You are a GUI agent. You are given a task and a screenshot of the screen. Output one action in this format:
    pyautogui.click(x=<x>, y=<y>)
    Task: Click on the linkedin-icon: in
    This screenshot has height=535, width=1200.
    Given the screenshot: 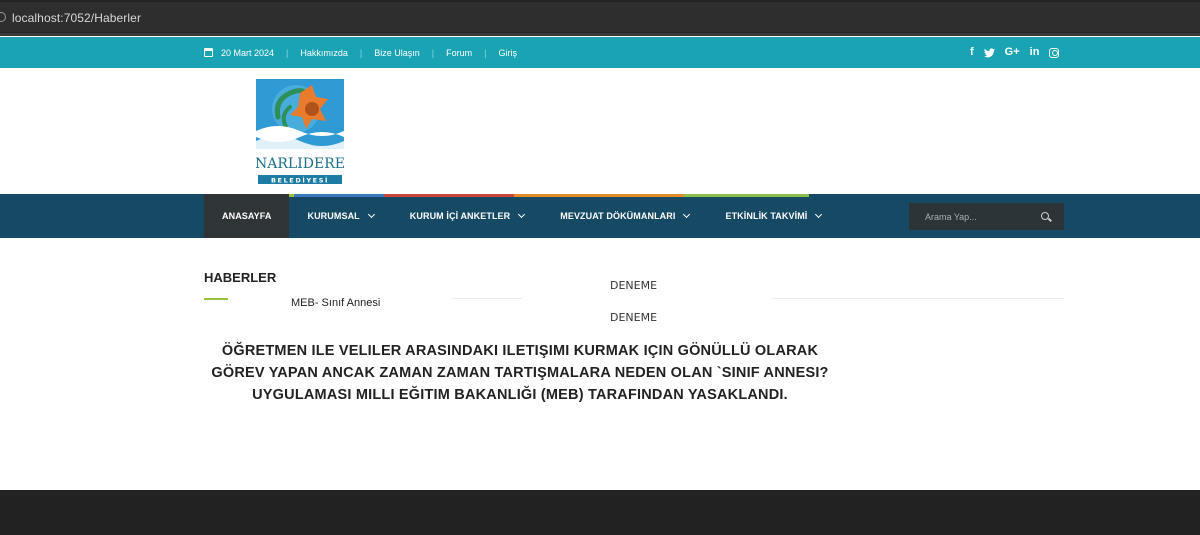 What is the action you would take?
    pyautogui.click(x=1035, y=52)
    